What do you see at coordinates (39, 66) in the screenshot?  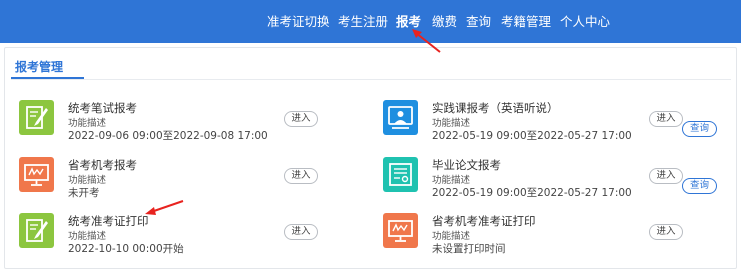 I see `tab-apply-management: 报考管理` at bounding box center [39, 66].